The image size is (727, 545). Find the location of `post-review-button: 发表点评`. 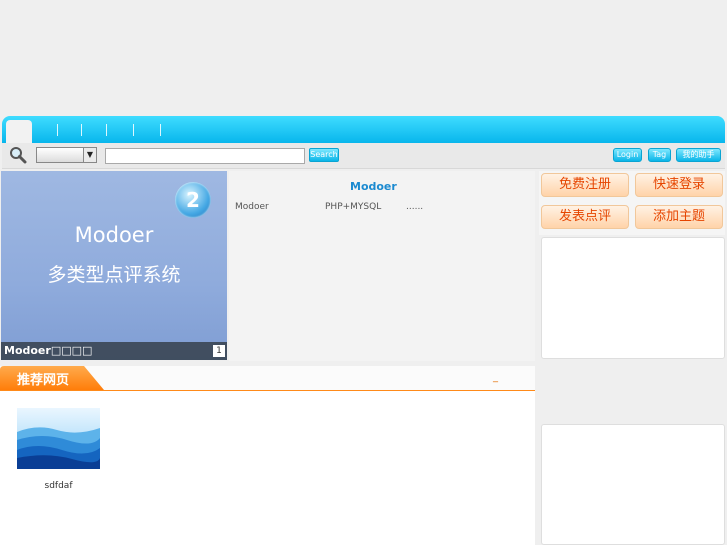

post-review-button: 发表点评 is located at coordinates (585, 217).